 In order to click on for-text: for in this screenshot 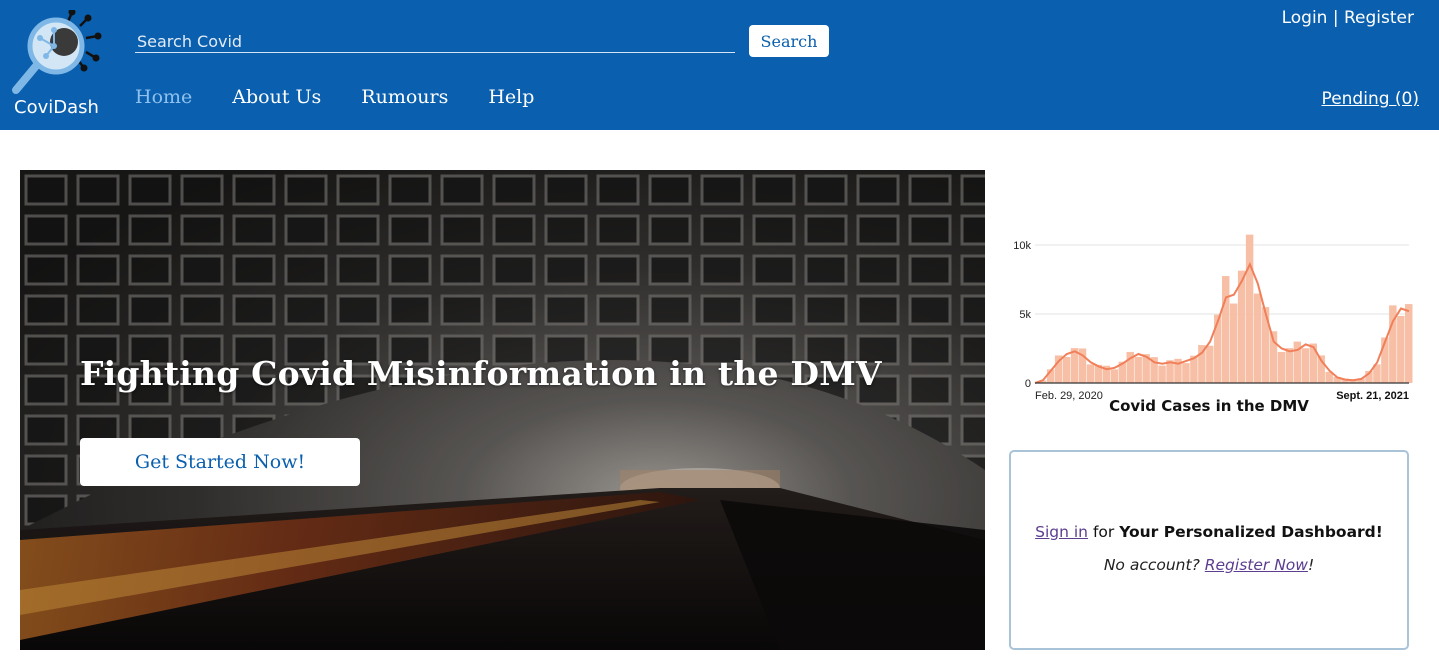, I will do `click(1104, 532)`.